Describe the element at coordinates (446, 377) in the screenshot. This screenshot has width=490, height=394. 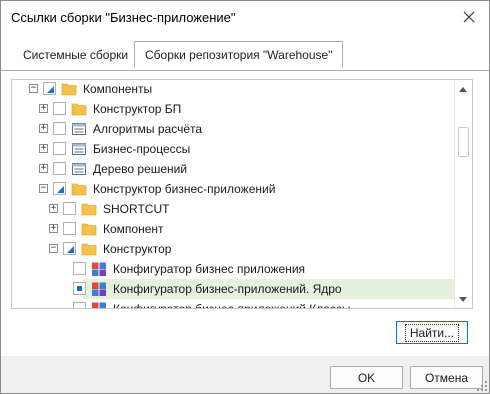
I see `cancel-button: Отмена` at that location.